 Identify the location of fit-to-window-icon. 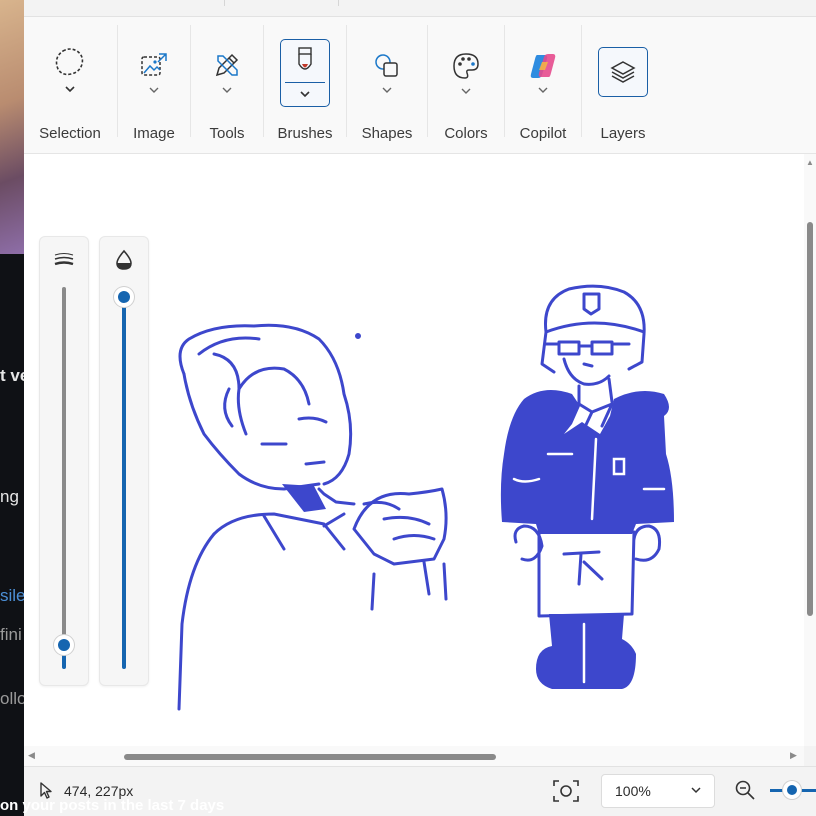
(566, 791).